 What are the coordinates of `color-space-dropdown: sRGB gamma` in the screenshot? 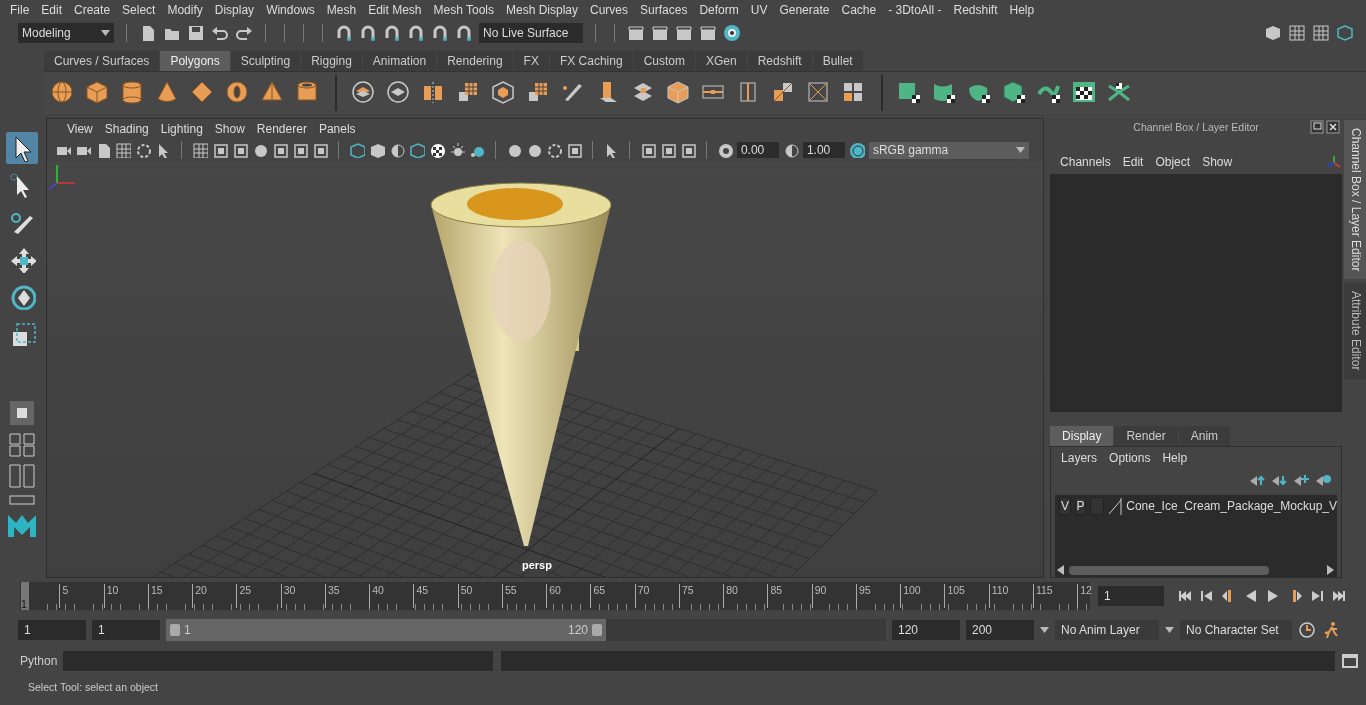 It's located at (948, 150).